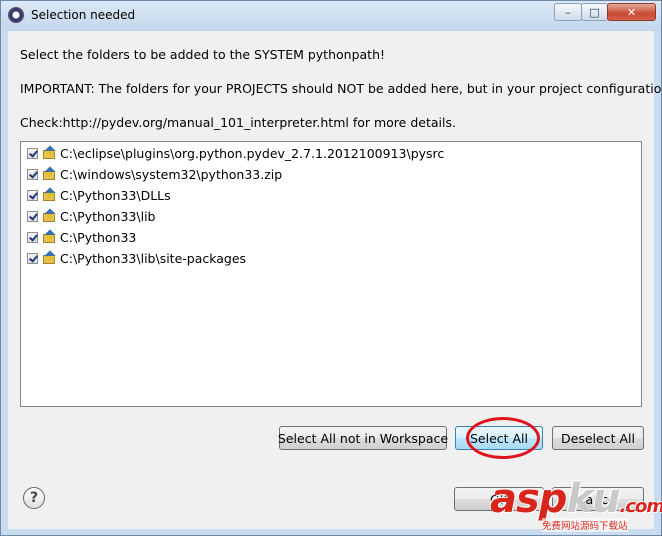  What do you see at coordinates (115, 195) in the screenshot?
I see `folder-path: C:\Python33\DLLs` at bounding box center [115, 195].